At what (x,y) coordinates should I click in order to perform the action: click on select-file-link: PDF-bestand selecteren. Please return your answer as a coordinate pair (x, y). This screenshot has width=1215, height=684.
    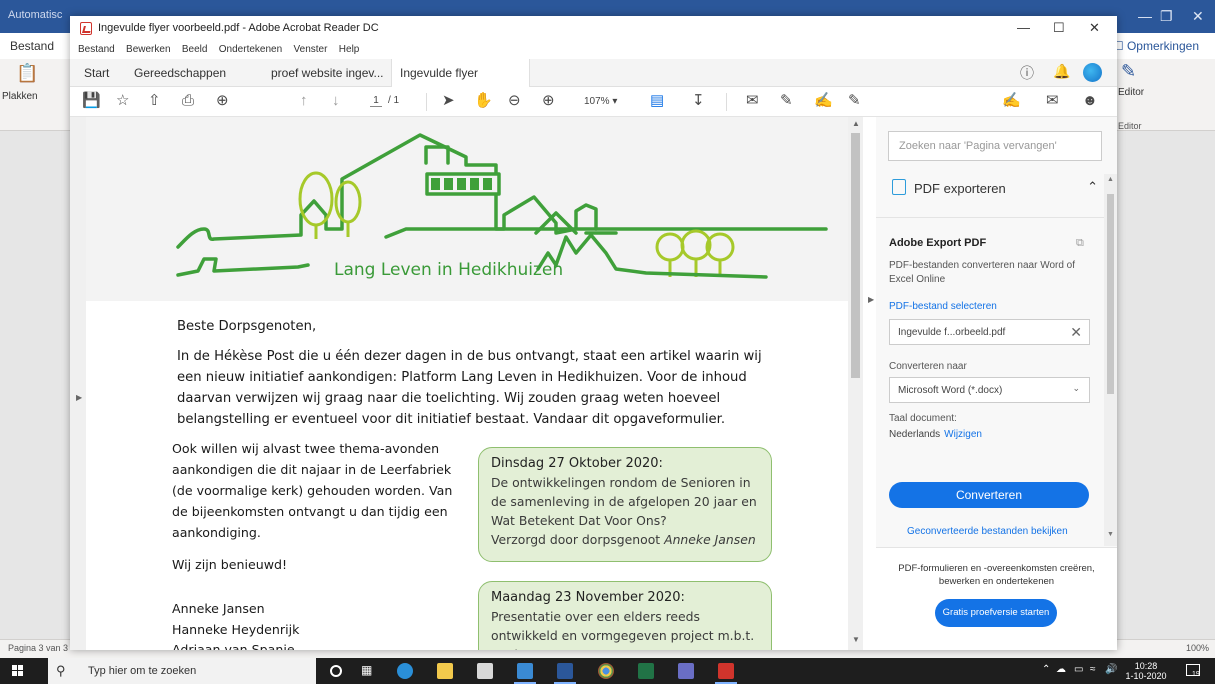
    Looking at the image, I should click on (943, 306).